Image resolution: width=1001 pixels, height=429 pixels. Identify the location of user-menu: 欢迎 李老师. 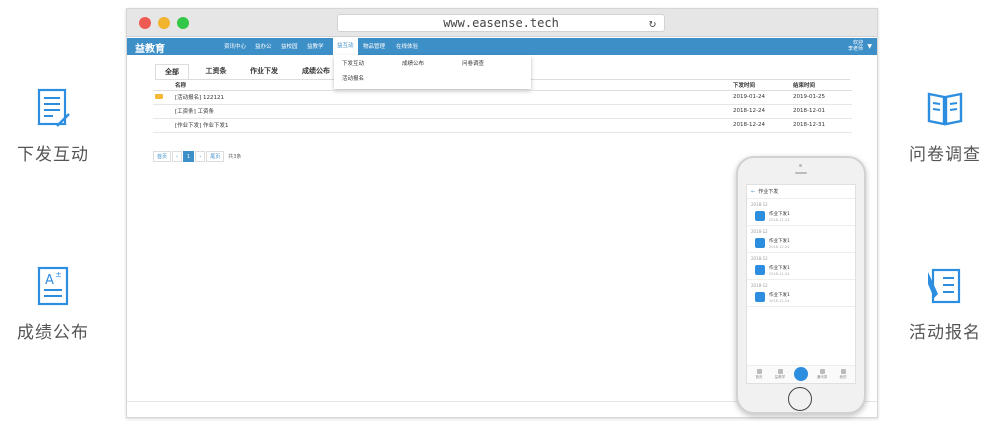
(855, 46).